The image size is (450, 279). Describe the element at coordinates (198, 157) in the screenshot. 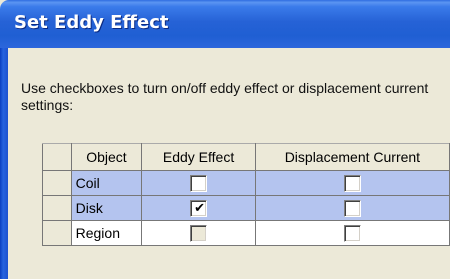

I see `header-eddy-effect: Eddy Effect` at that location.